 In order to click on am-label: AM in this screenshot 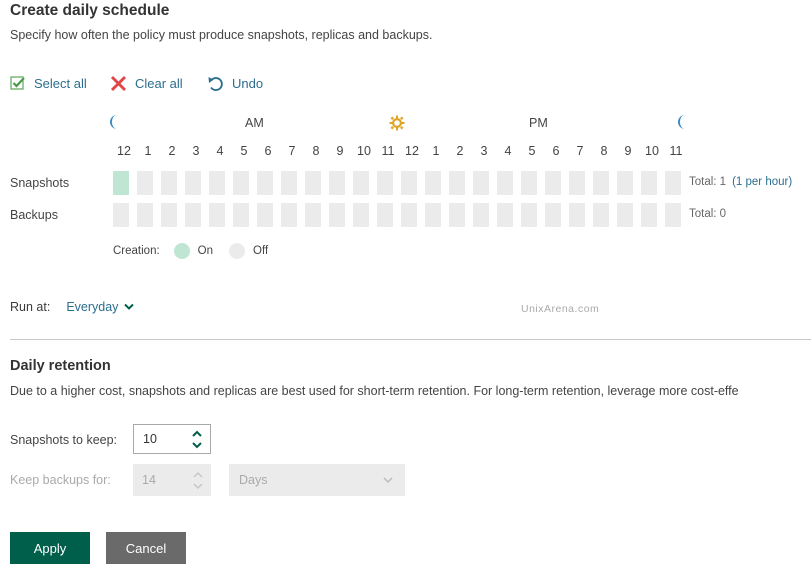, I will do `click(254, 123)`.